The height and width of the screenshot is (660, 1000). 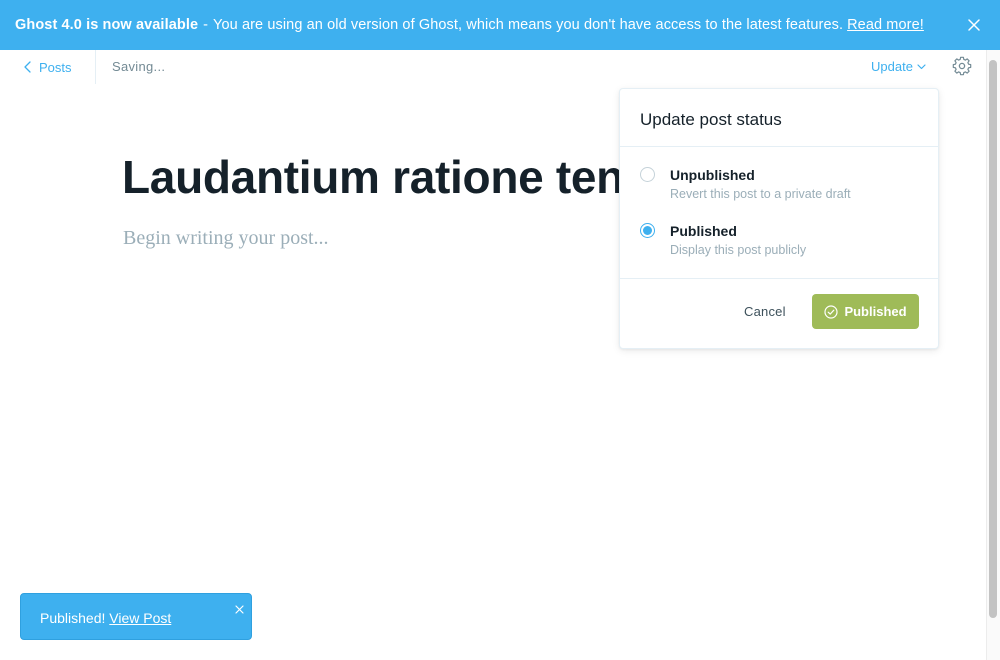 What do you see at coordinates (921, 67) in the screenshot?
I see `chevron-down-icon` at bounding box center [921, 67].